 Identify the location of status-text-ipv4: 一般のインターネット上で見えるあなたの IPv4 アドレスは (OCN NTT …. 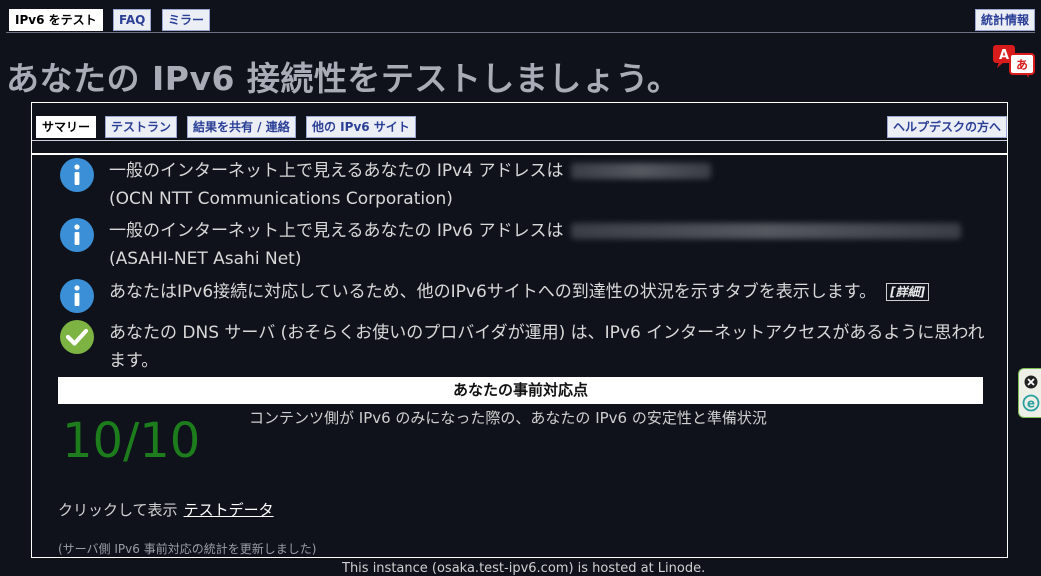
(549, 185).